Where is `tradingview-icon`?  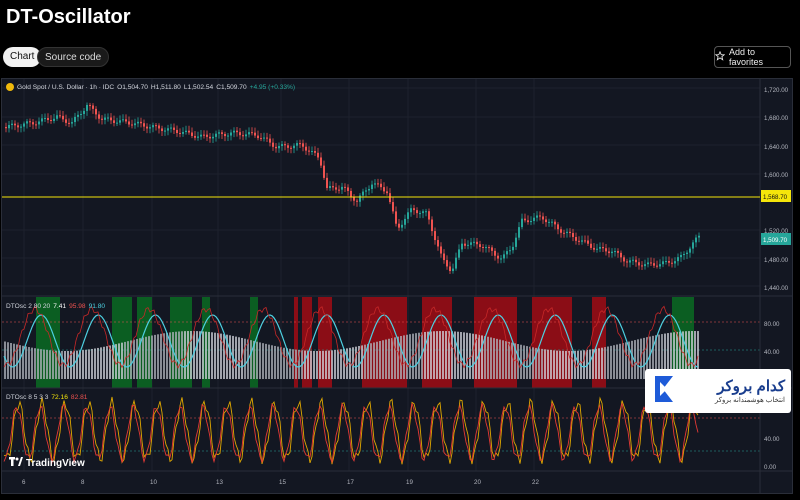
tradingview-icon is located at coordinates (16, 463).